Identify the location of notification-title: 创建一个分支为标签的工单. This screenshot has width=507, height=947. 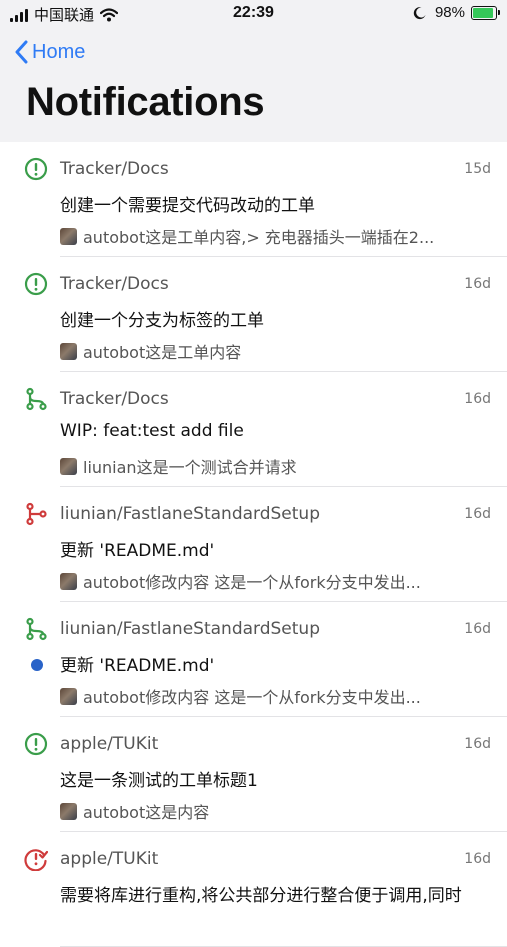
(162, 321).